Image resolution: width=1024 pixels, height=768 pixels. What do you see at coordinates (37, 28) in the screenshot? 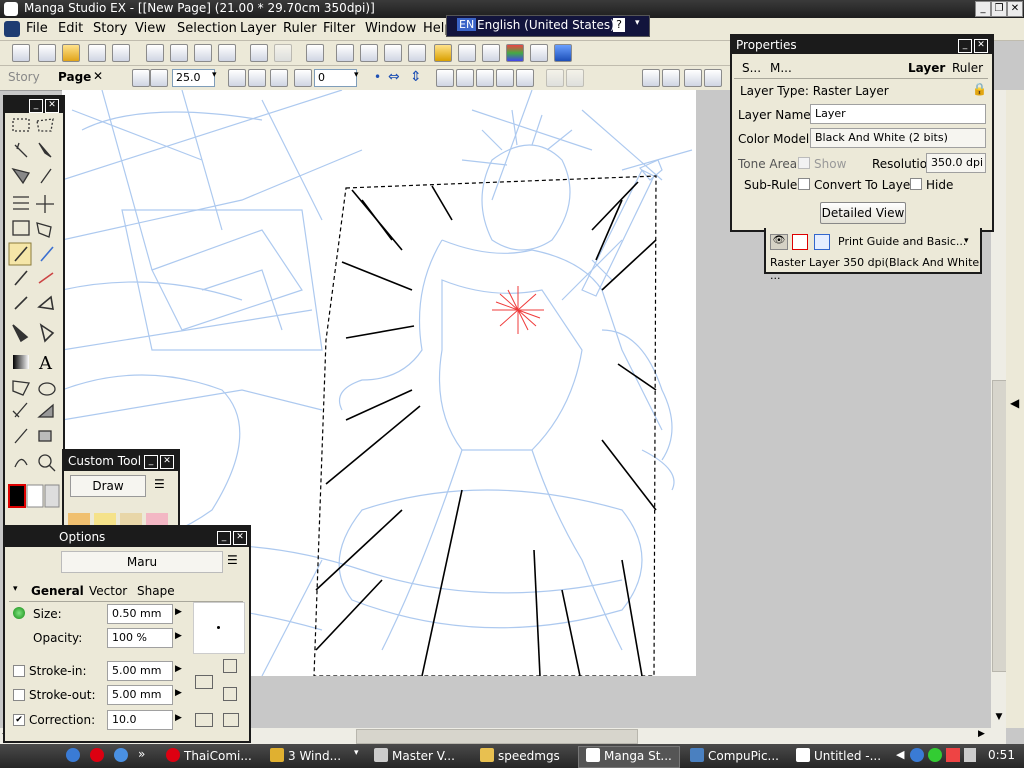
I see `menu-file: File` at bounding box center [37, 28].